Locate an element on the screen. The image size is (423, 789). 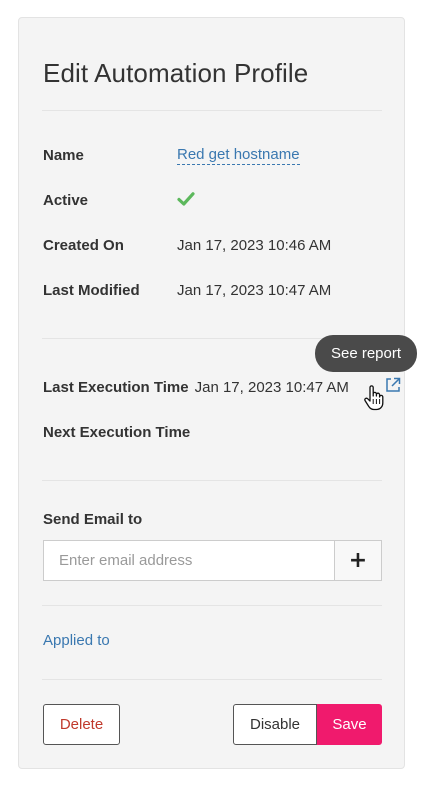
modified-row: Last Modified Jan 17, 2023 10:47 AM is located at coordinates (187, 290).